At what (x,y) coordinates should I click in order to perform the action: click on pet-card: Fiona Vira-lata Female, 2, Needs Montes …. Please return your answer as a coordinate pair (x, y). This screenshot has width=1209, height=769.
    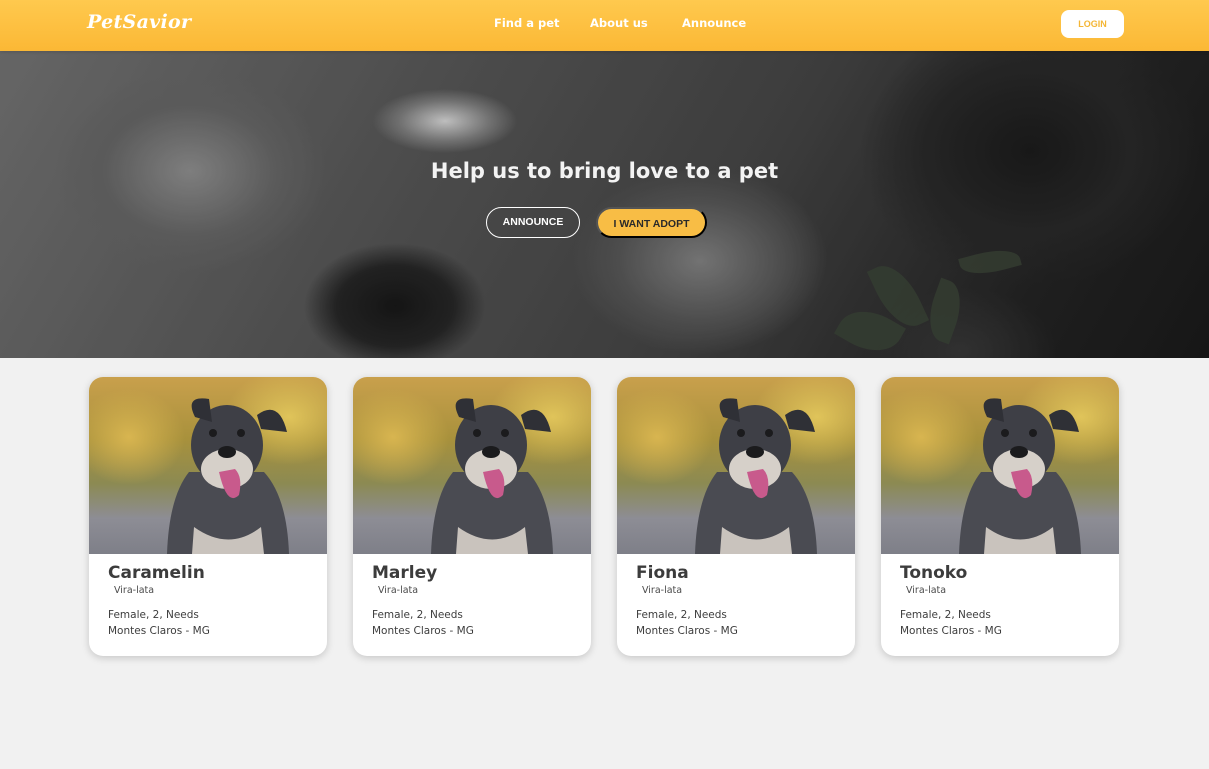
    Looking at the image, I should click on (736, 516).